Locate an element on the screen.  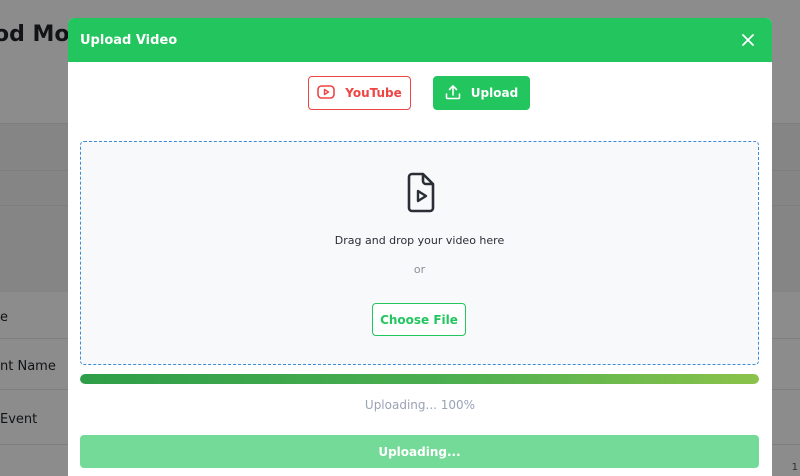
youtube-tab-label: YouTube is located at coordinates (373, 93).